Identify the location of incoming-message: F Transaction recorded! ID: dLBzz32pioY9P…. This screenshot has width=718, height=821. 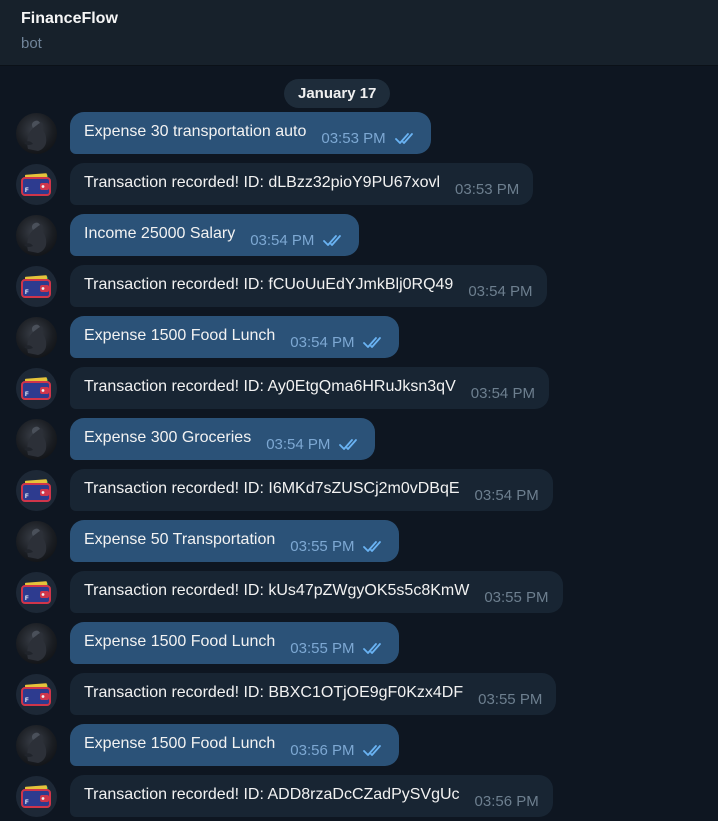
(359, 184).